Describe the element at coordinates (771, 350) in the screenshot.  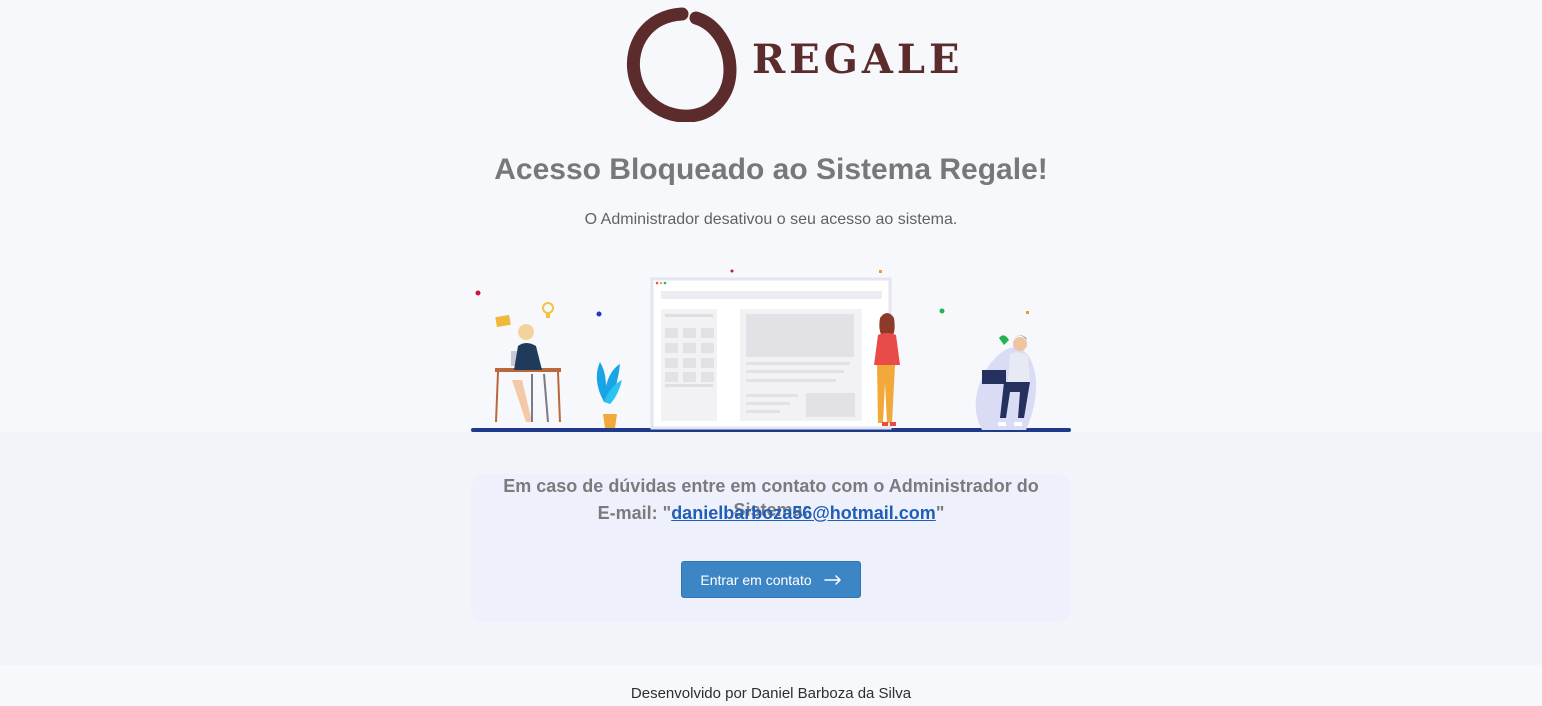
I see `team-illustration` at that location.